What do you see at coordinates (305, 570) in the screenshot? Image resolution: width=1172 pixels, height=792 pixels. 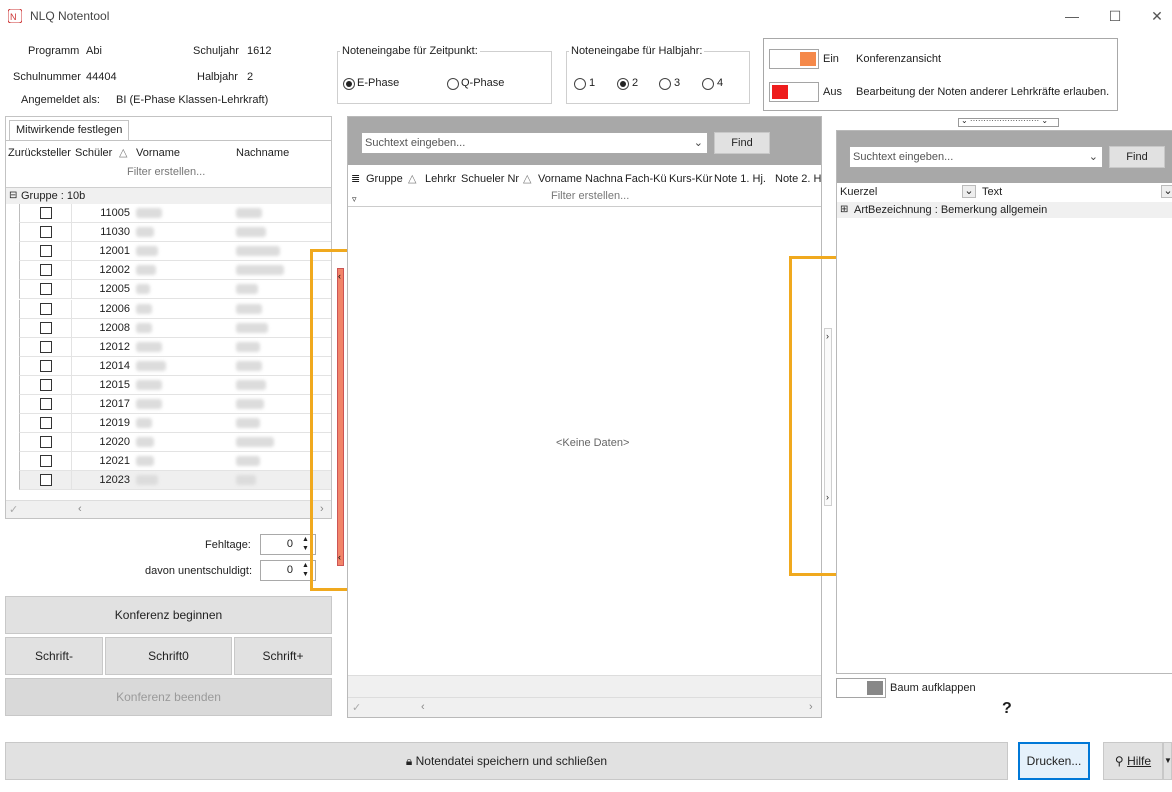 I see `unentschuldigt-spin-icon: ▲ ▼` at bounding box center [305, 570].